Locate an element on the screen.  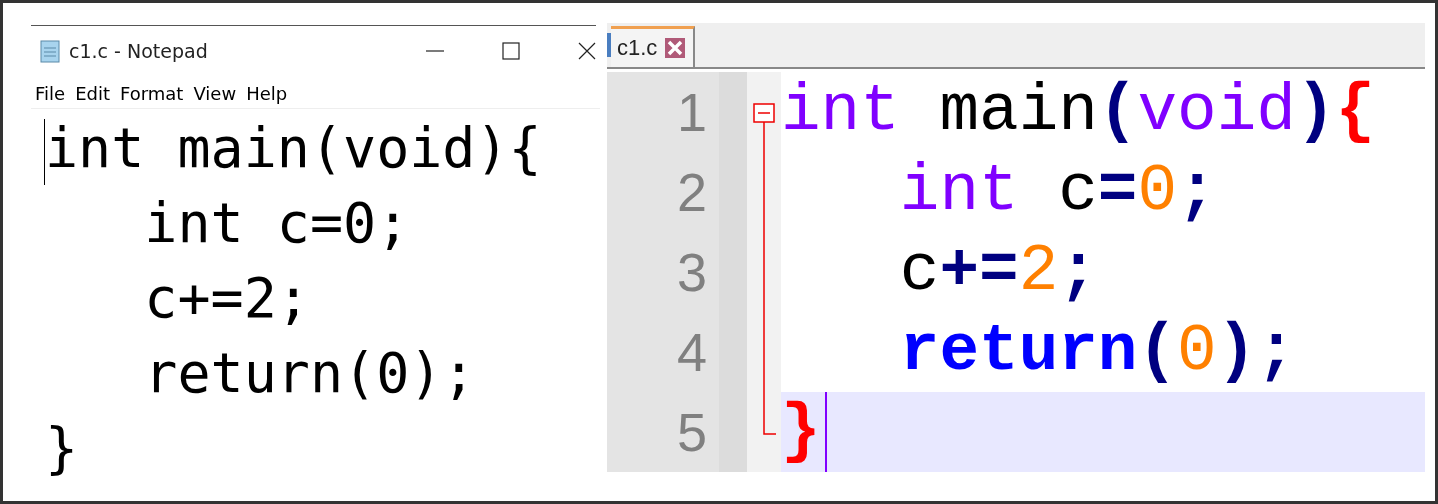
line-number: 5 is located at coordinates (677, 432).